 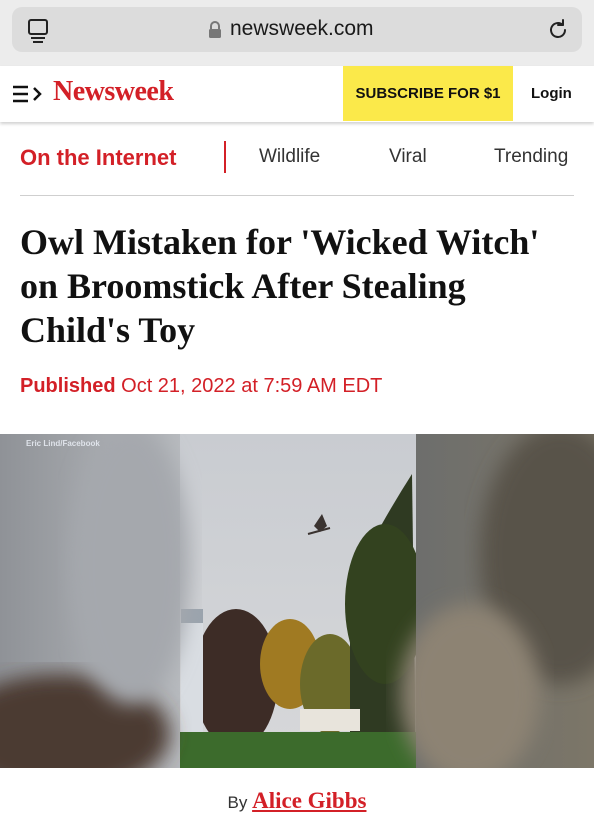 I want to click on publish-info: Published Oct 21, 2022 at 7:59 AM EDT, so click(x=201, y=386).